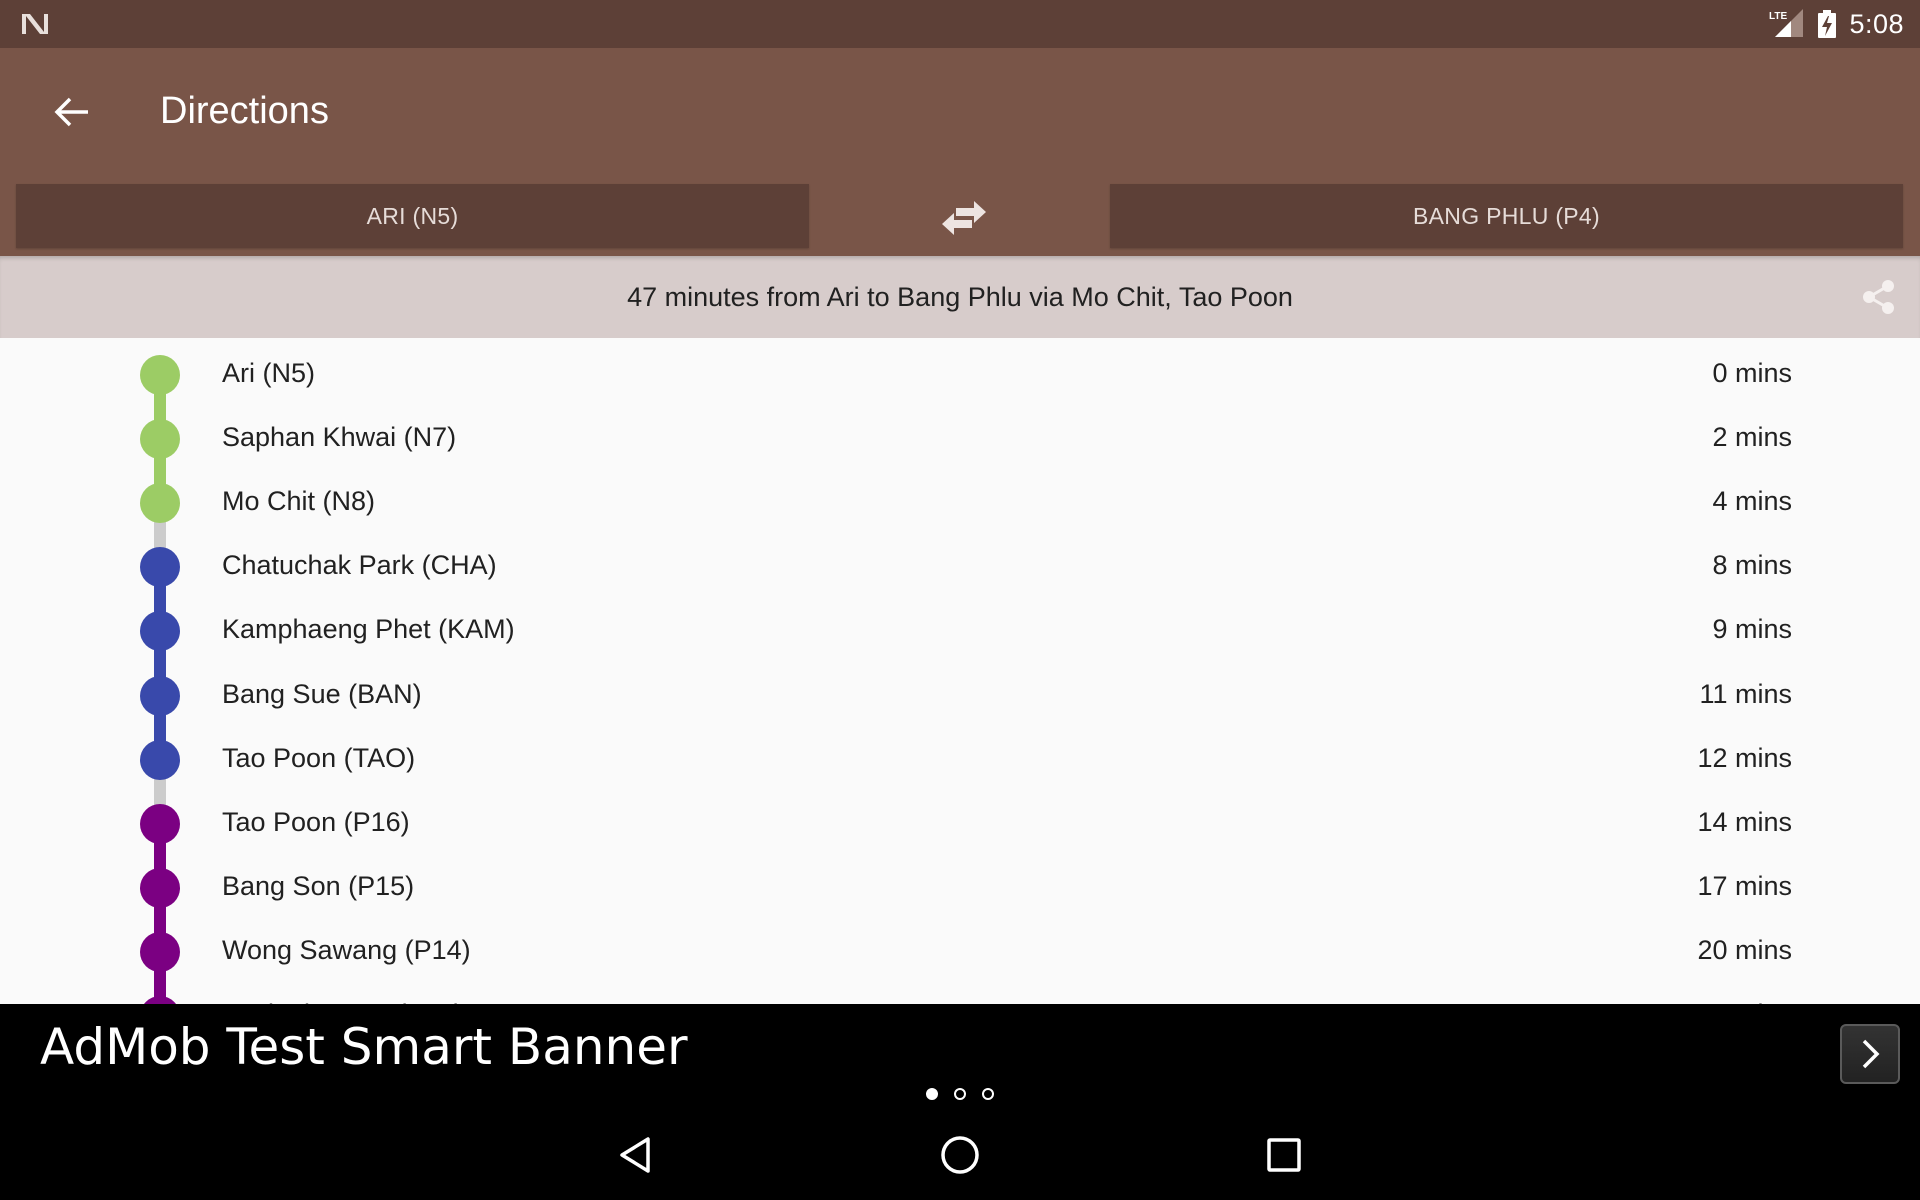 The height and width of the screenshot is (1200, 1920). I want to click on ad-title: AdMob Test Smart Banner, so click(364, 1047).